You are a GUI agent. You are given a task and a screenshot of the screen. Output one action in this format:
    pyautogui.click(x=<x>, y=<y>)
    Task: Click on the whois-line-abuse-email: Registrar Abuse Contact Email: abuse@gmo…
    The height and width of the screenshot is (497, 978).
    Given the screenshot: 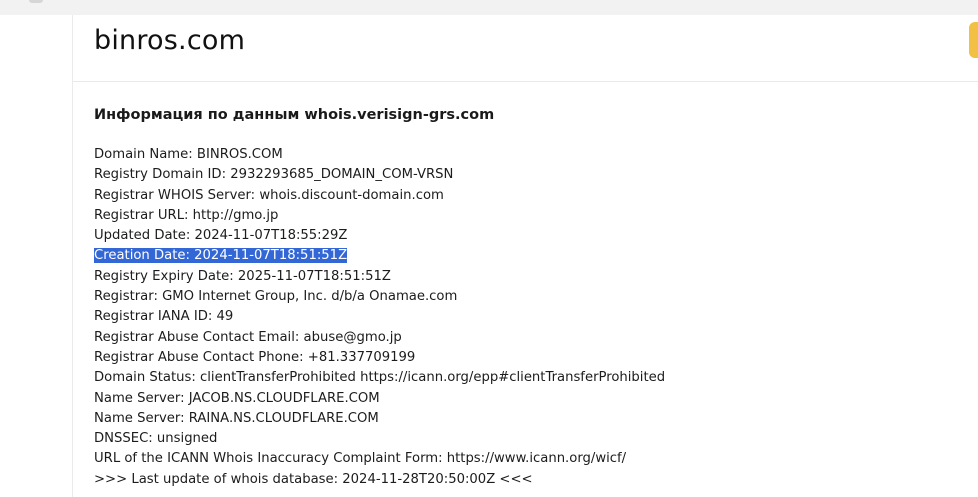 What is the action you would take?
    pyautogui.click(x=248, y=337)
    